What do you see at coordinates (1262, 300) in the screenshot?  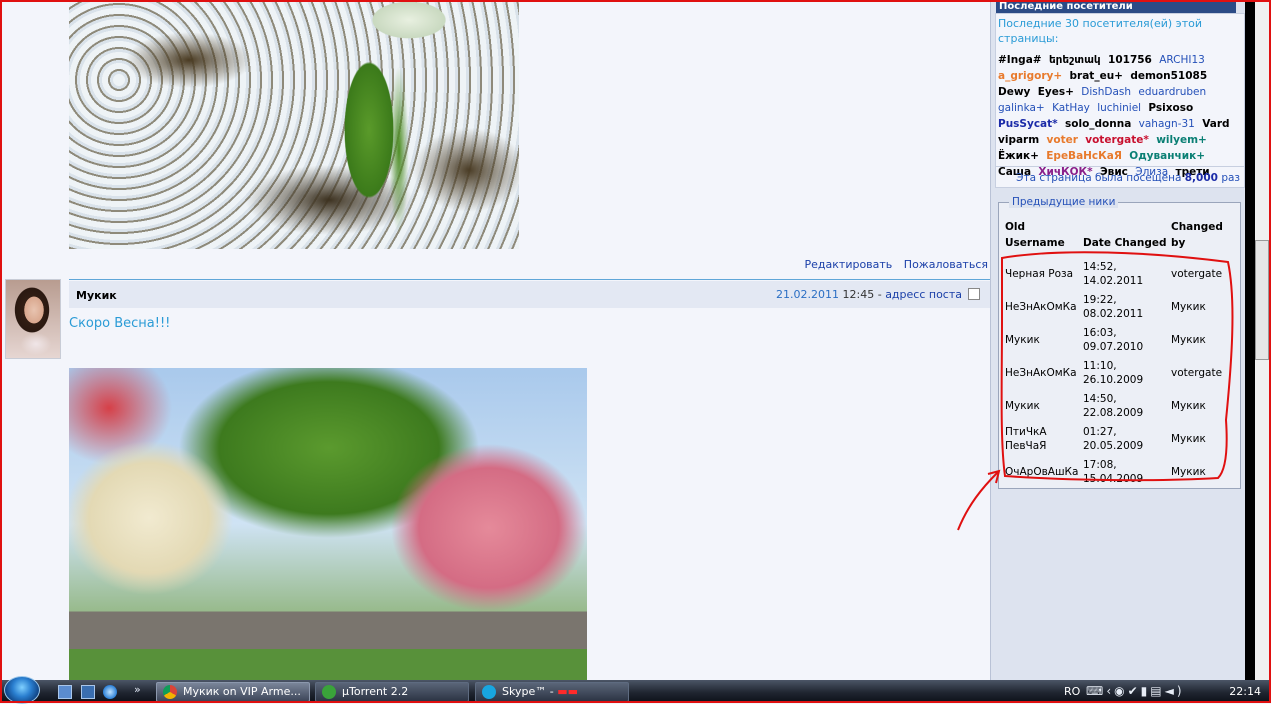 I see `scrollbar-thumb` at bounding box center [1262, 300].